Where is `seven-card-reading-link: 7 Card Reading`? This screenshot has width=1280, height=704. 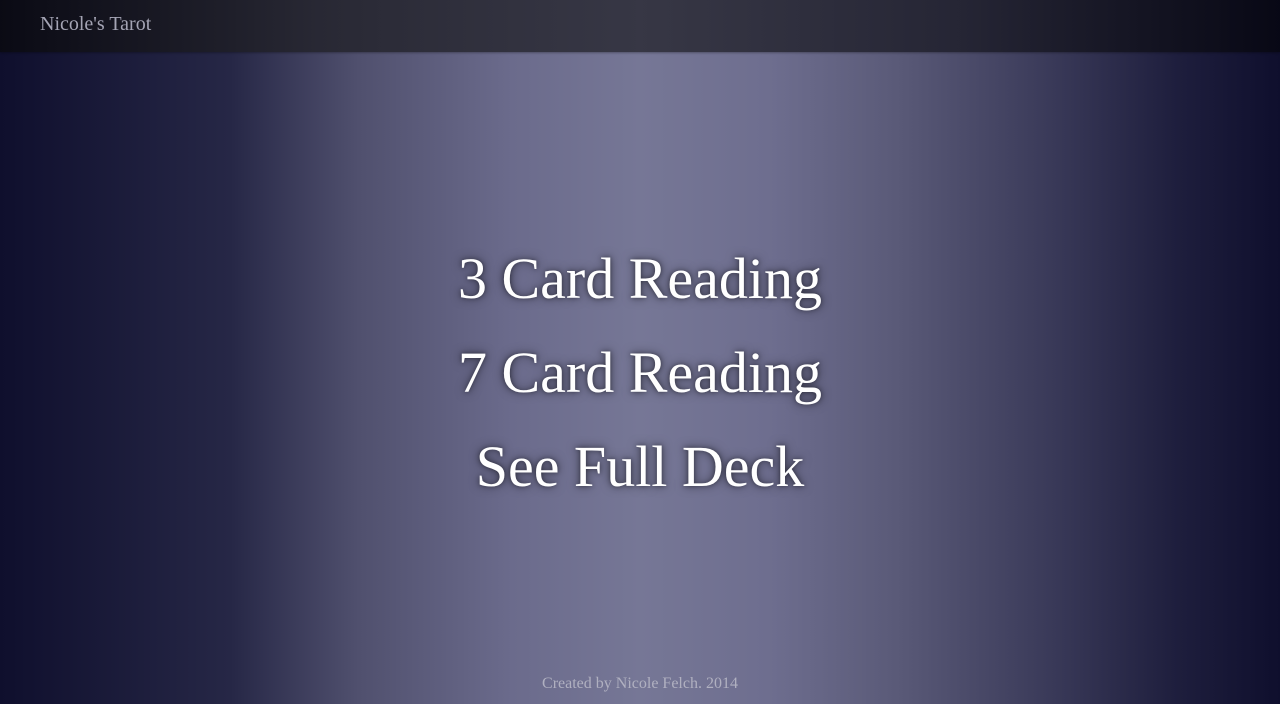
seven-card-reading-link: 7 Card Reading is located at coordinates (640, 377).